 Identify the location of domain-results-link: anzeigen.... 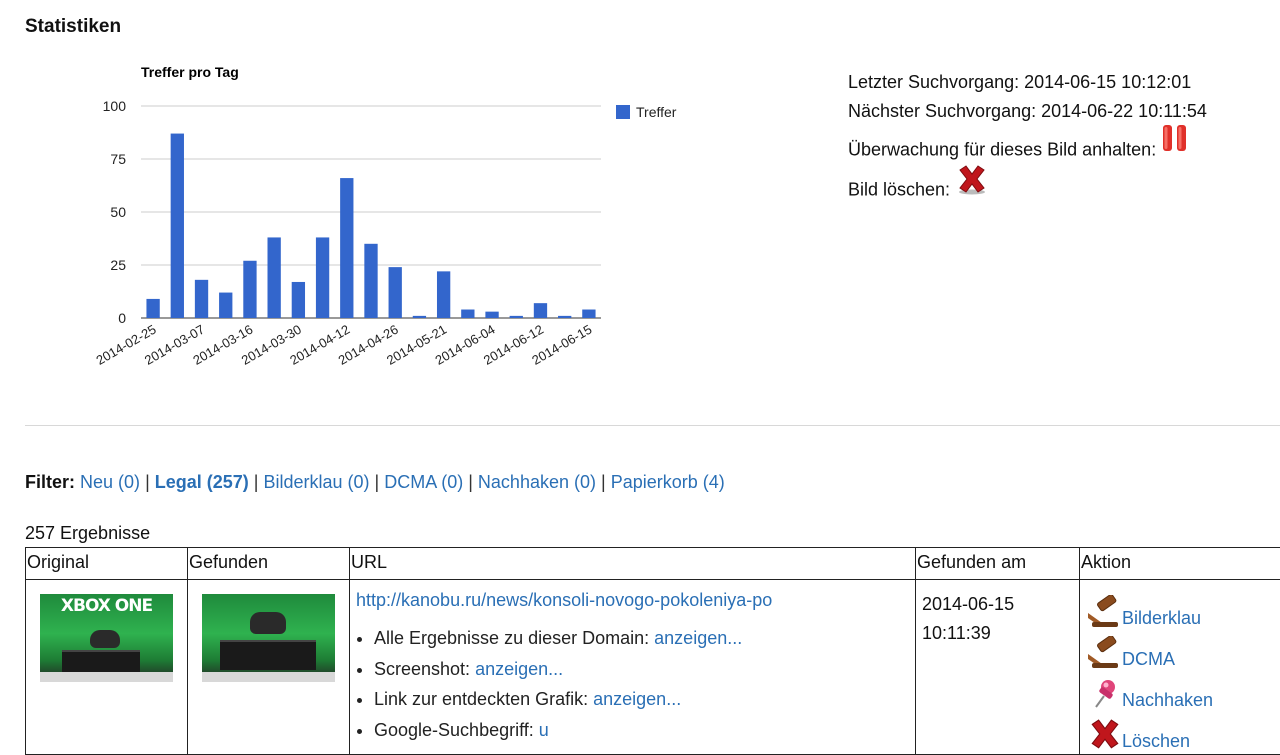
(698, 638).